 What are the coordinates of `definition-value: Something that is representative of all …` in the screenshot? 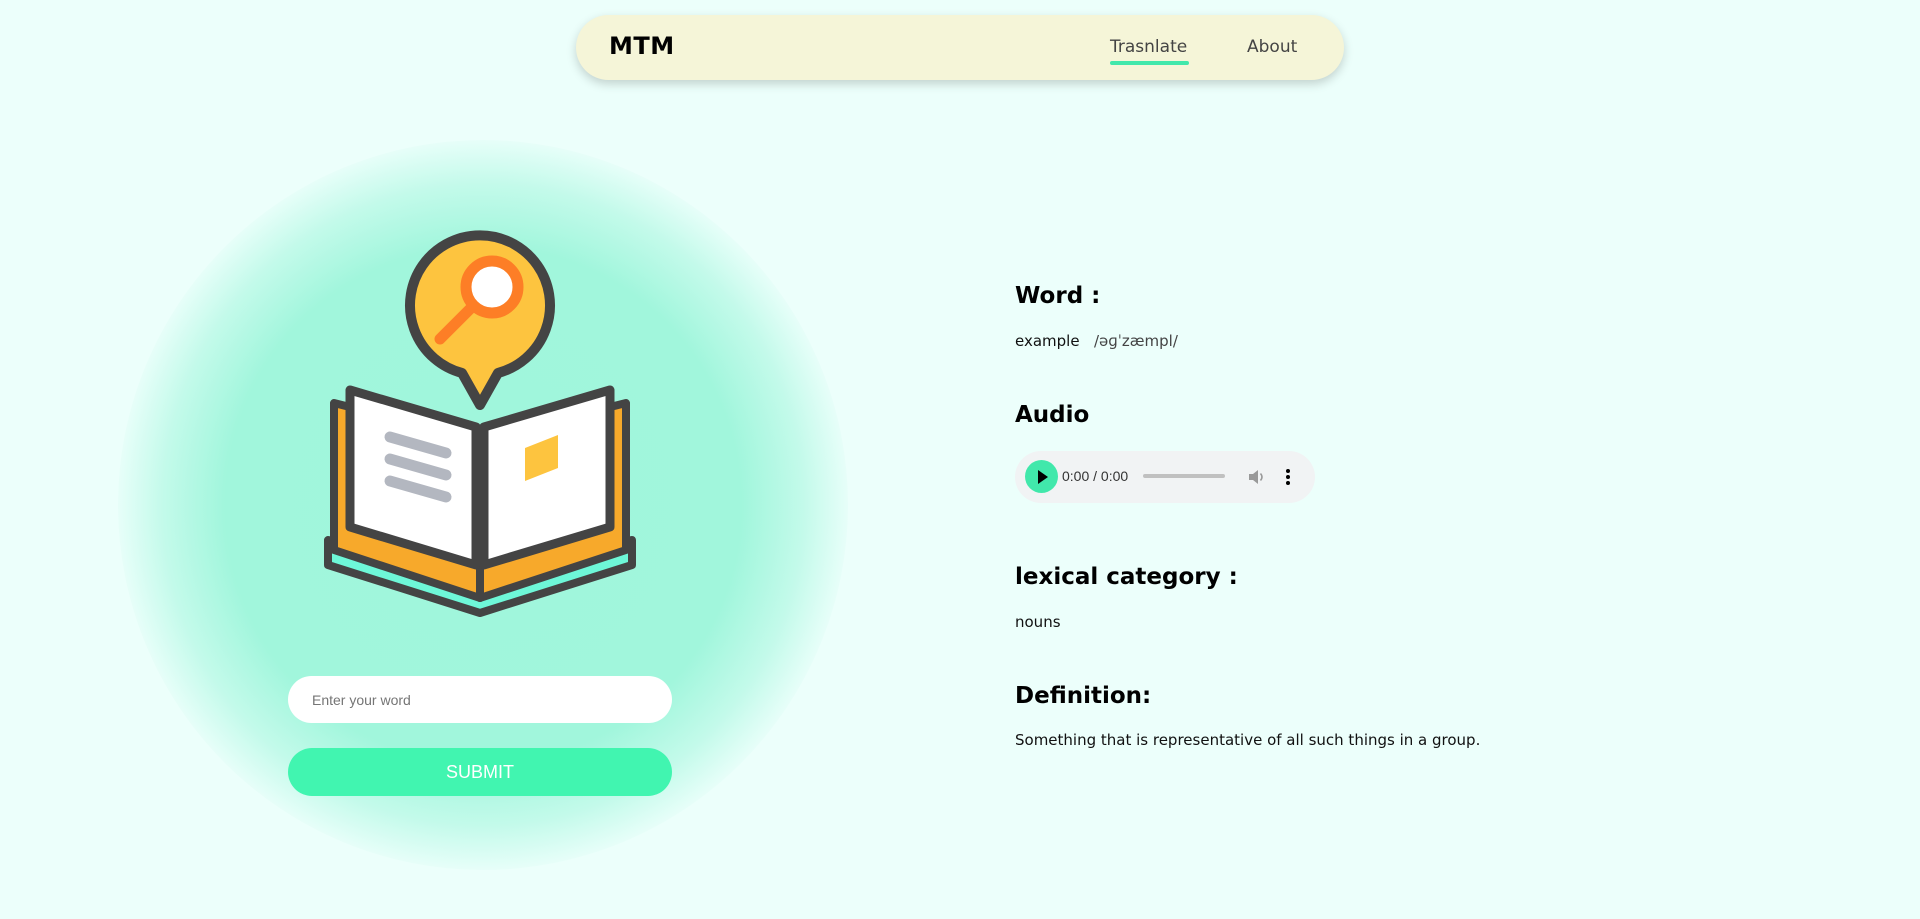 It's located at (1248, 740).